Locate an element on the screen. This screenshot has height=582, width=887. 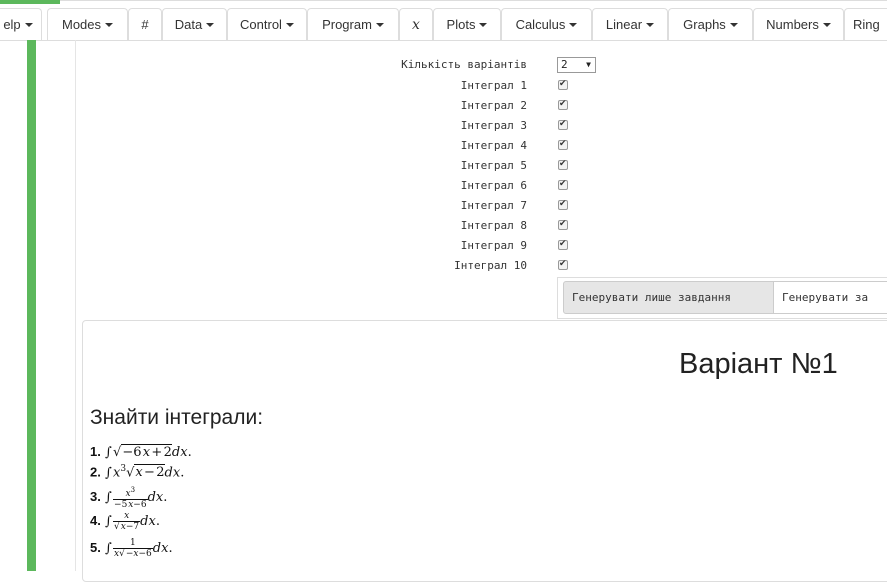
menu-graphs: Graphs is located at coordinates (710, 24).